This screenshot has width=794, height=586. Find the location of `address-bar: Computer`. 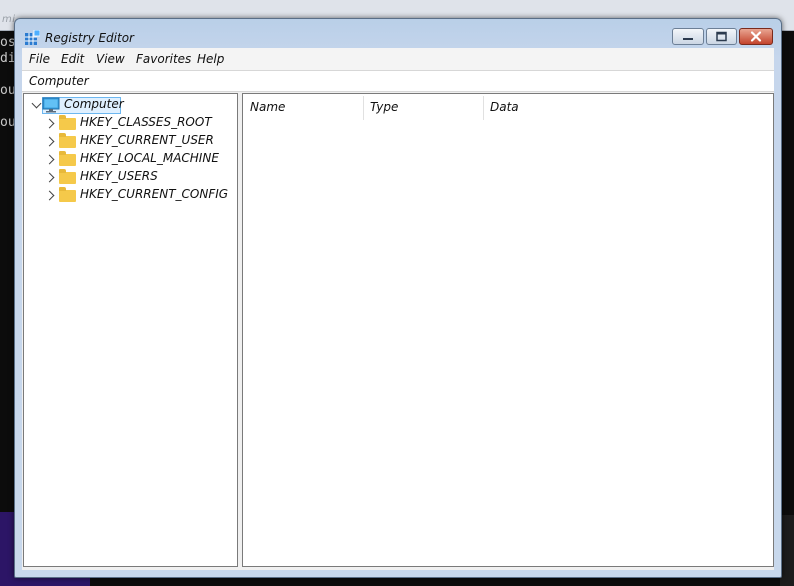

address-bar: Computer is located at coordinates (398, 81).